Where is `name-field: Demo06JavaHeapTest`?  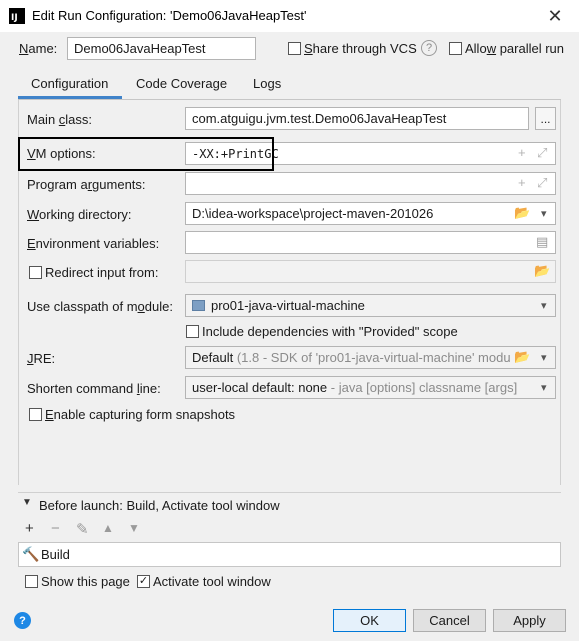
name-field: Demo06JavaHeapTest is located at coordinates (161, 48).